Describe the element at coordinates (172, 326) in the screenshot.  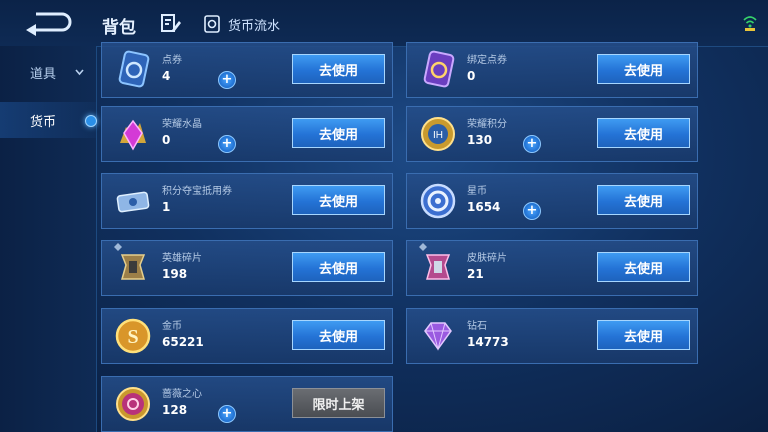
I see `currency-name: 金币` at that location.